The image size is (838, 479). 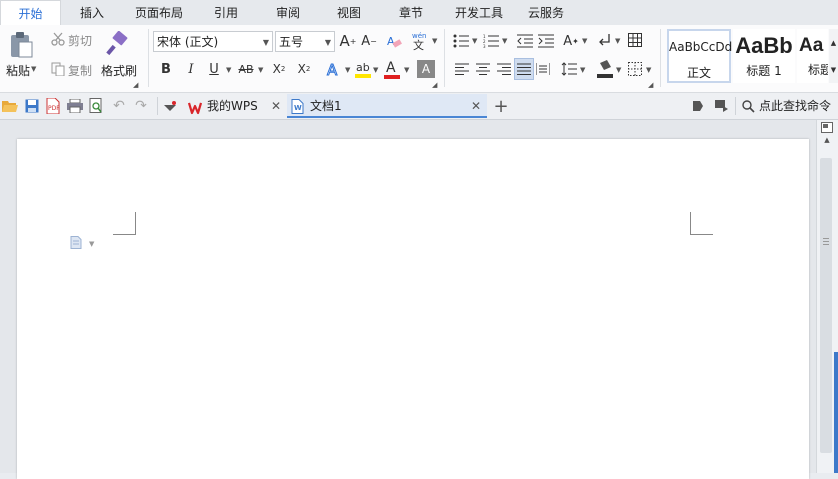 I want to click on share-icon, so click(x=722, y=106).